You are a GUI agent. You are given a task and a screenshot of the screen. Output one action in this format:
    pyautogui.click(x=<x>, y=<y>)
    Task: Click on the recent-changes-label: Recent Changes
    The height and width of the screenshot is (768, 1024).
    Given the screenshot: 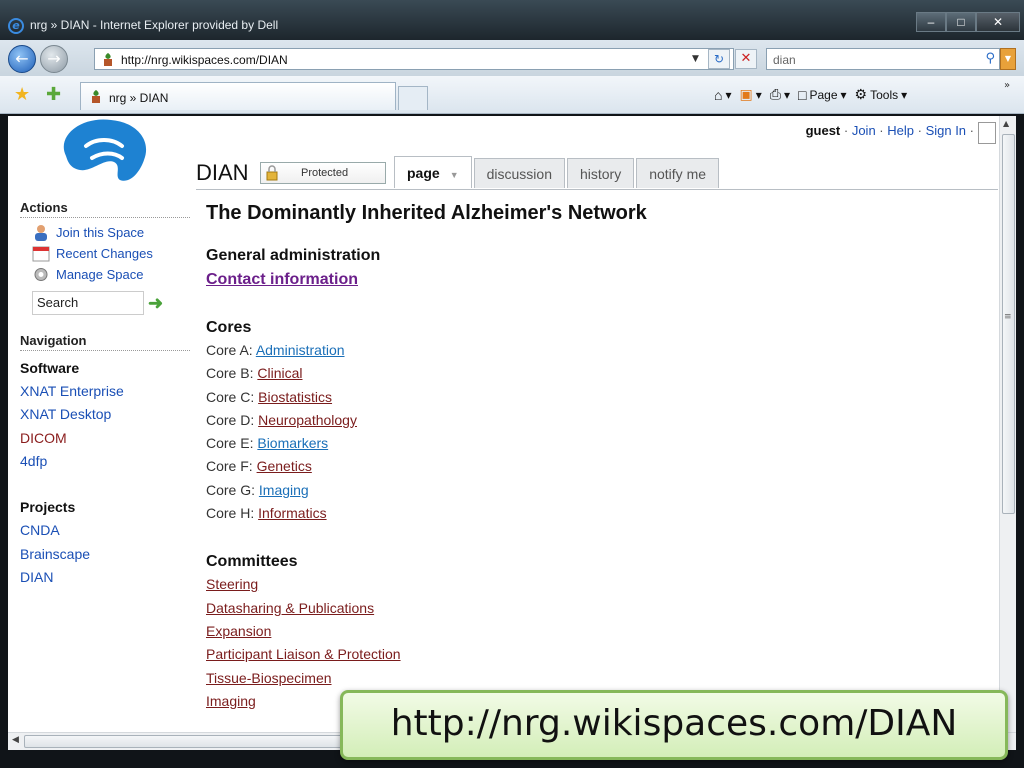 What is the action you would take?
    pyautogui.click(x=104, y=253)
    